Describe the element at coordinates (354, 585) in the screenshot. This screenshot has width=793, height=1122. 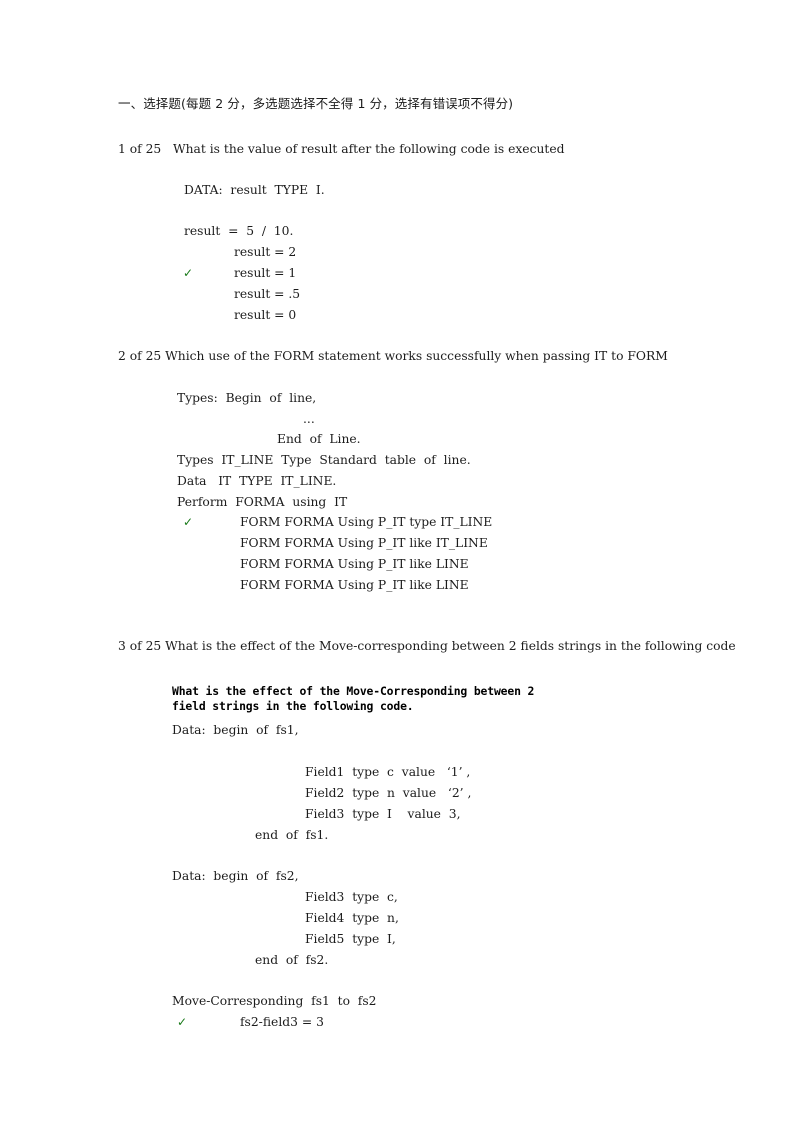
I see `question-2-option-4: FORM FORMA Using P_IT like LINE` at that location.